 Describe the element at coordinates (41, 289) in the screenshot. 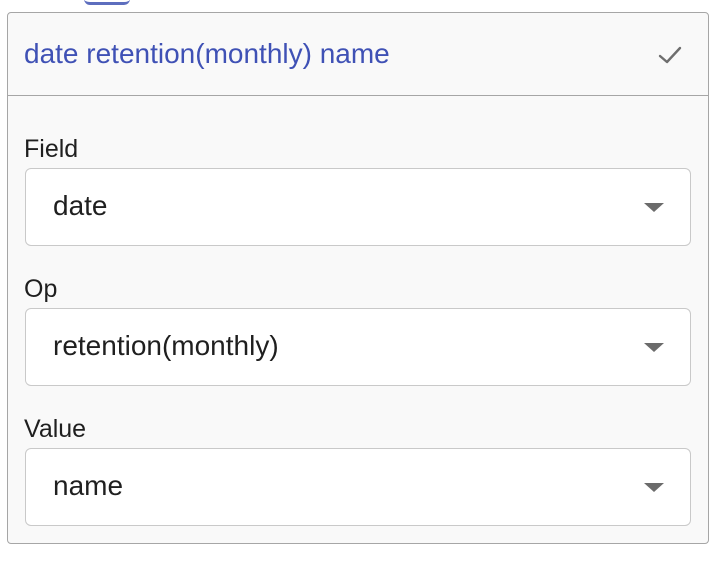

I see `op-label: Op` at that location.